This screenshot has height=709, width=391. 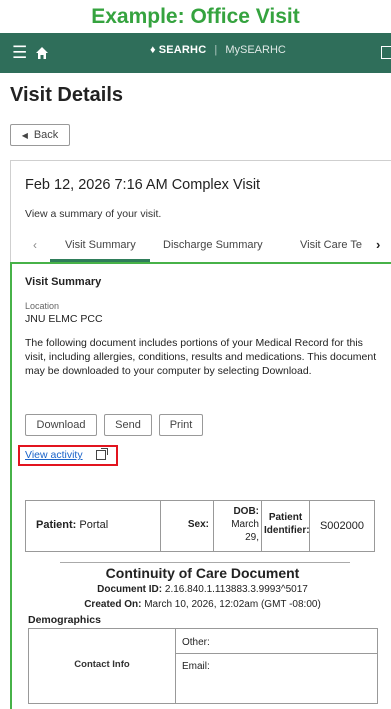 I want to click on tabs-next-icon: ›, so click(x=378, y=244).